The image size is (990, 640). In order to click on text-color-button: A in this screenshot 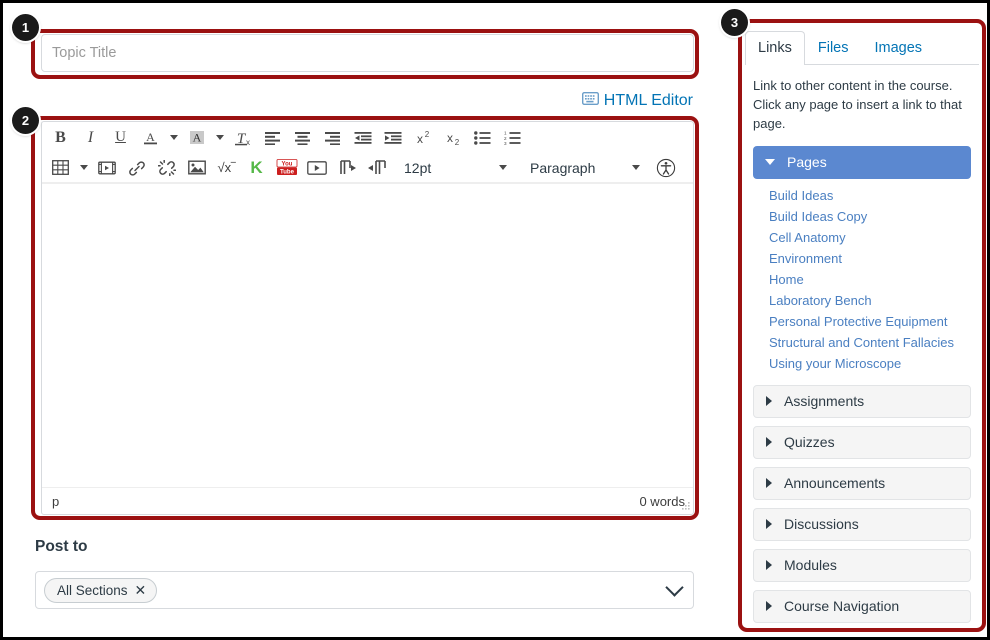, I will do `click(150, 138)`.